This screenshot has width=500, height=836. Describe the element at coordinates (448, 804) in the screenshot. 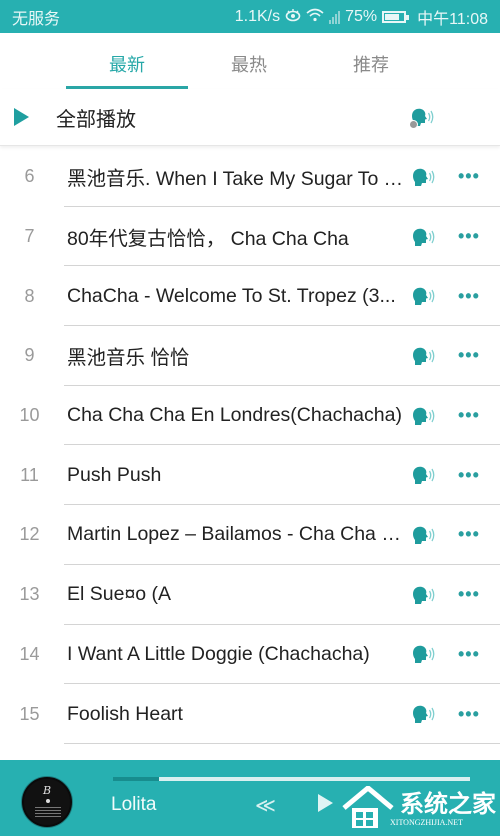

I see `watermark-cn: 系统之家` at that location.